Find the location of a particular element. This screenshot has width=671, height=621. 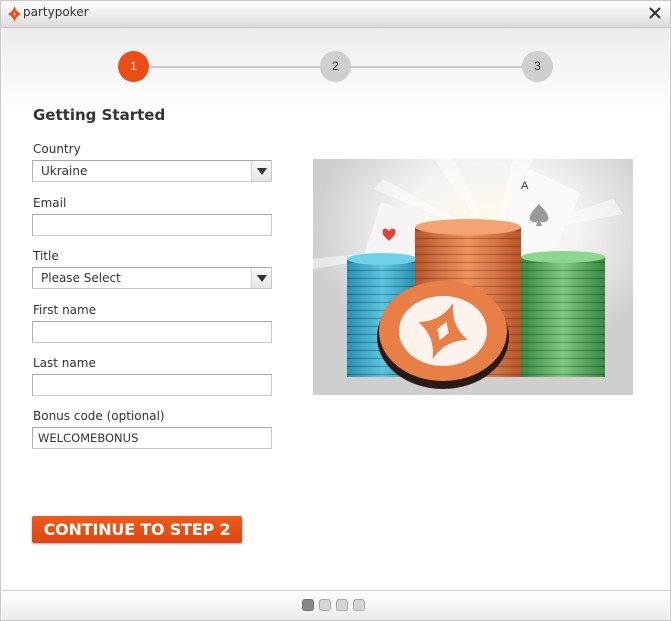

partypoker-diamond-logo-icon is located at coordinates (14, 14).